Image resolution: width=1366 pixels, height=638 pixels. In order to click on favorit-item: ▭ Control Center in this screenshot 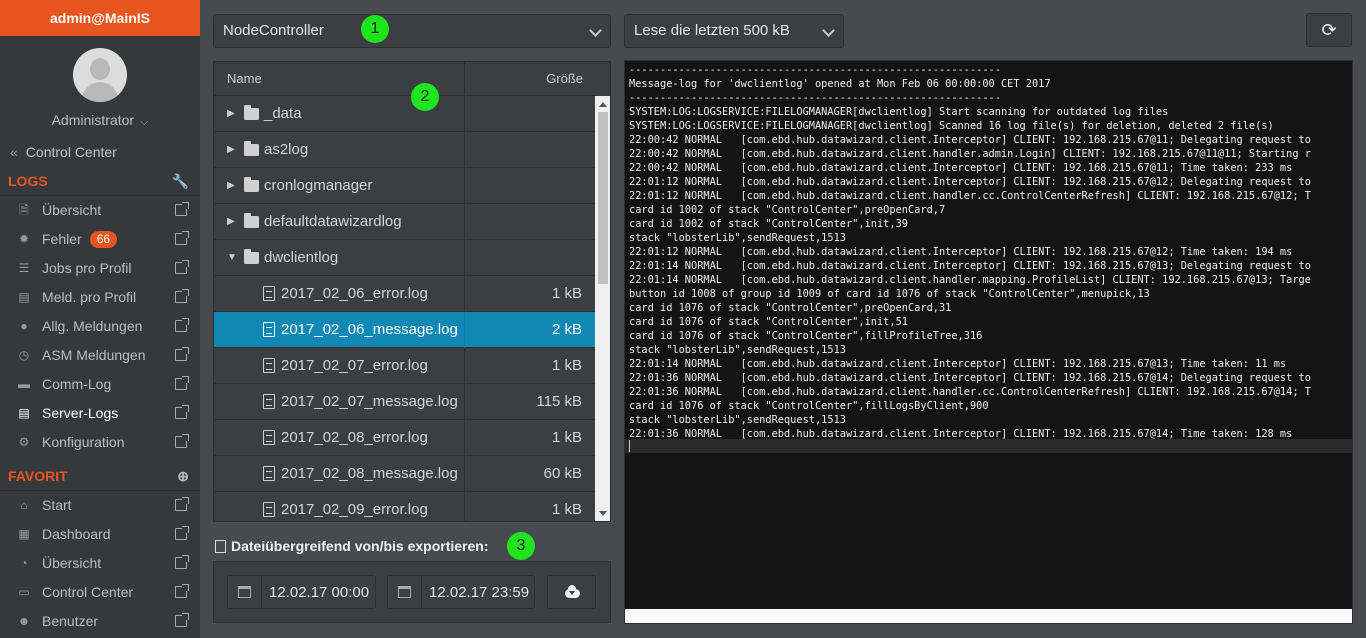, I will do `click(100, 592)`.